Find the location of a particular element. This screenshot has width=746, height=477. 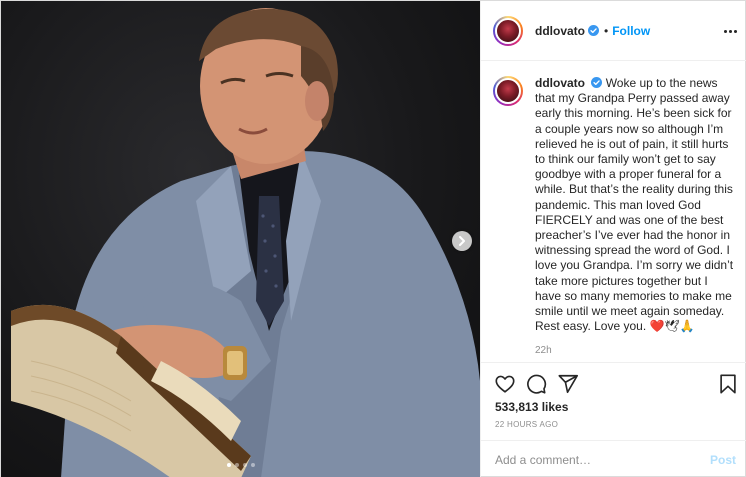

avatar is located at coordinates (508, 30).